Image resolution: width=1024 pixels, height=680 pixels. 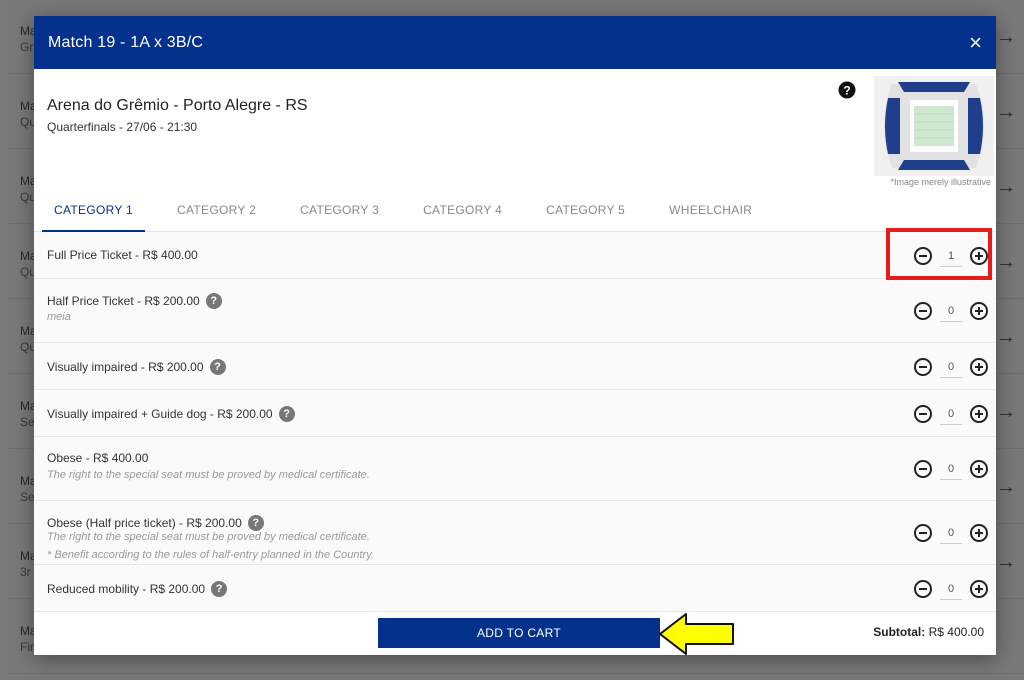 I want to click on tab-category-2: CATEGORY 2, so click(x=216, y=214).